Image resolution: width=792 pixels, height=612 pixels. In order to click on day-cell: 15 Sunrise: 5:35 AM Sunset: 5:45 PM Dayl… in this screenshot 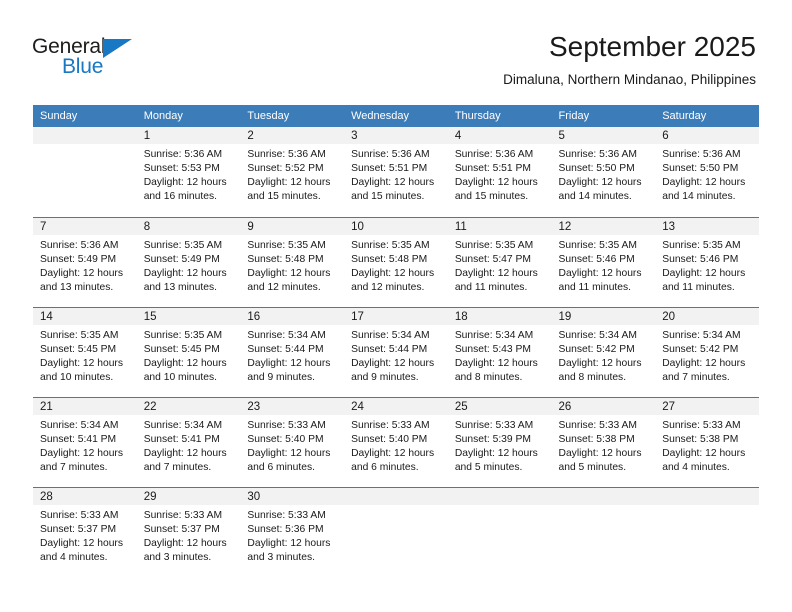, I will do `click(188, 351)`.